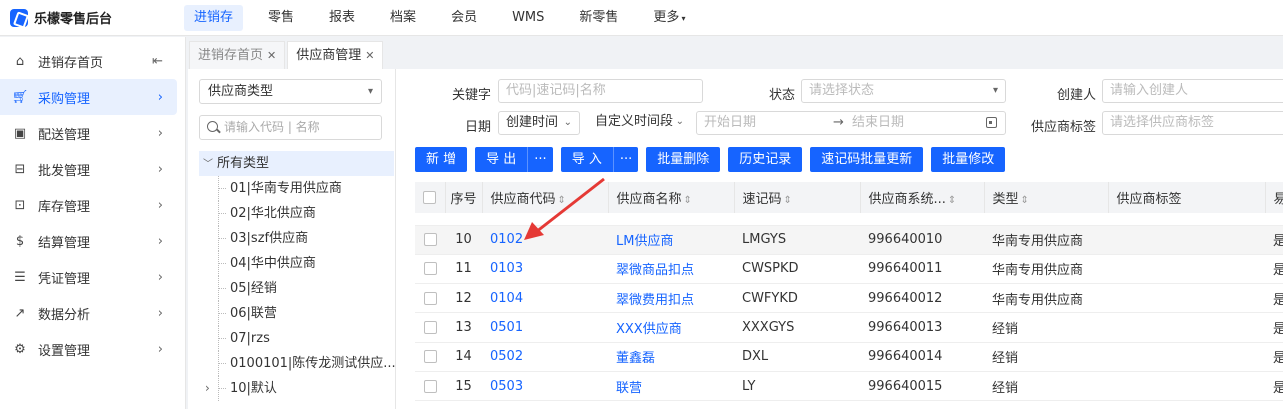  What do you see at coordinates (307, 213) in the screenshot?
I see `tree-node: 02|华北供应商` at bounding box center [307, 213].